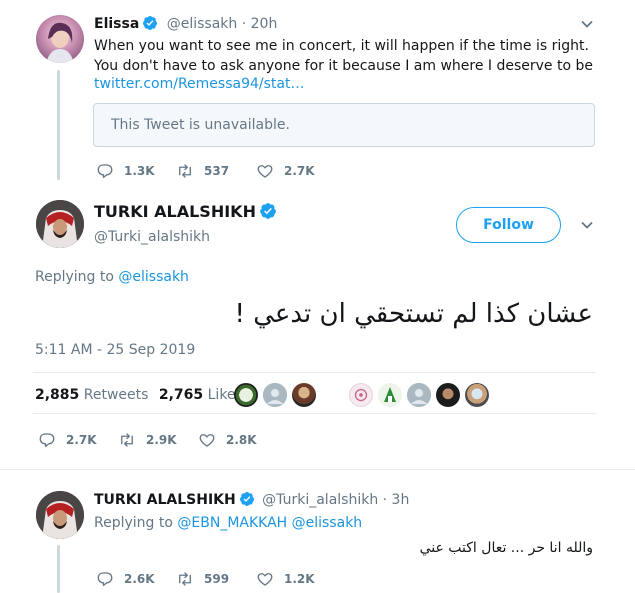  Describe the element at coordinates (202, 171) in the screenshot. I see `retweet-action: 537` at that location.